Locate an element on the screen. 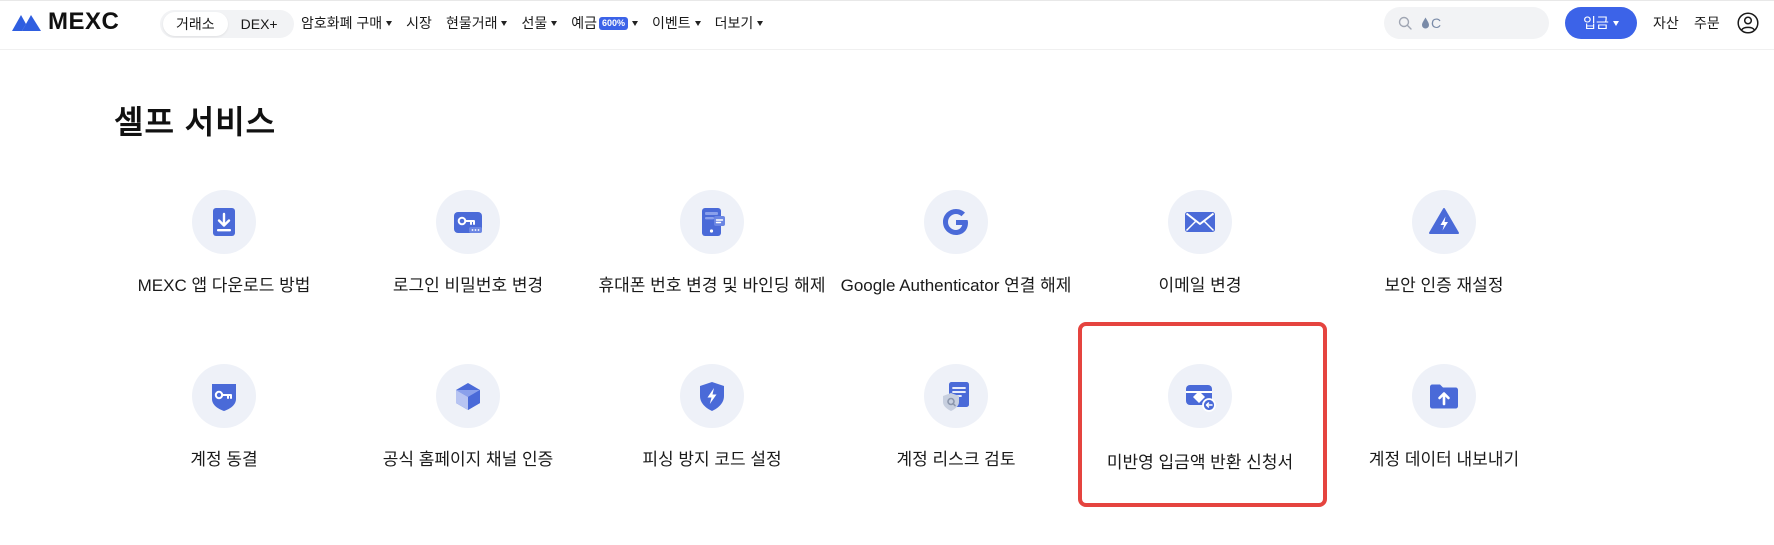 This screenshot has height=545, width=1774. service-label: 계정 데이터 내보내기 is located at coordinates (1444, 459).